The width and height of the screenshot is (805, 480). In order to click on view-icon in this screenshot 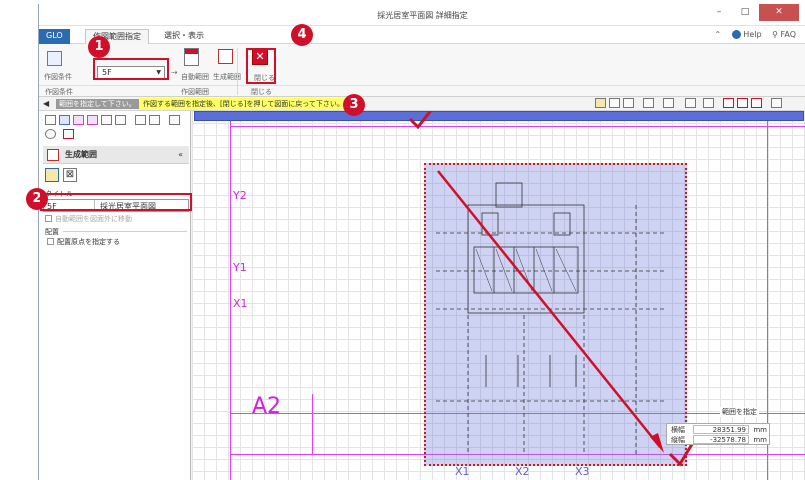, I will do `click(668, 103)`.